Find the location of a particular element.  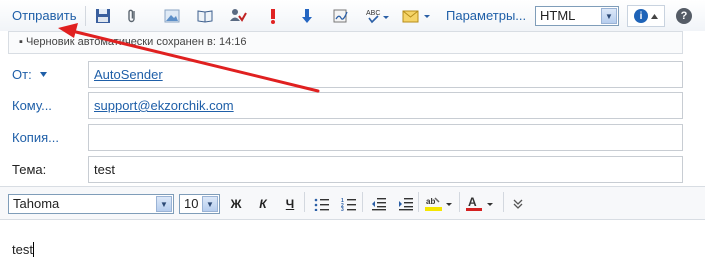

annotation-arrow-line is located at coordinates (195, 61).